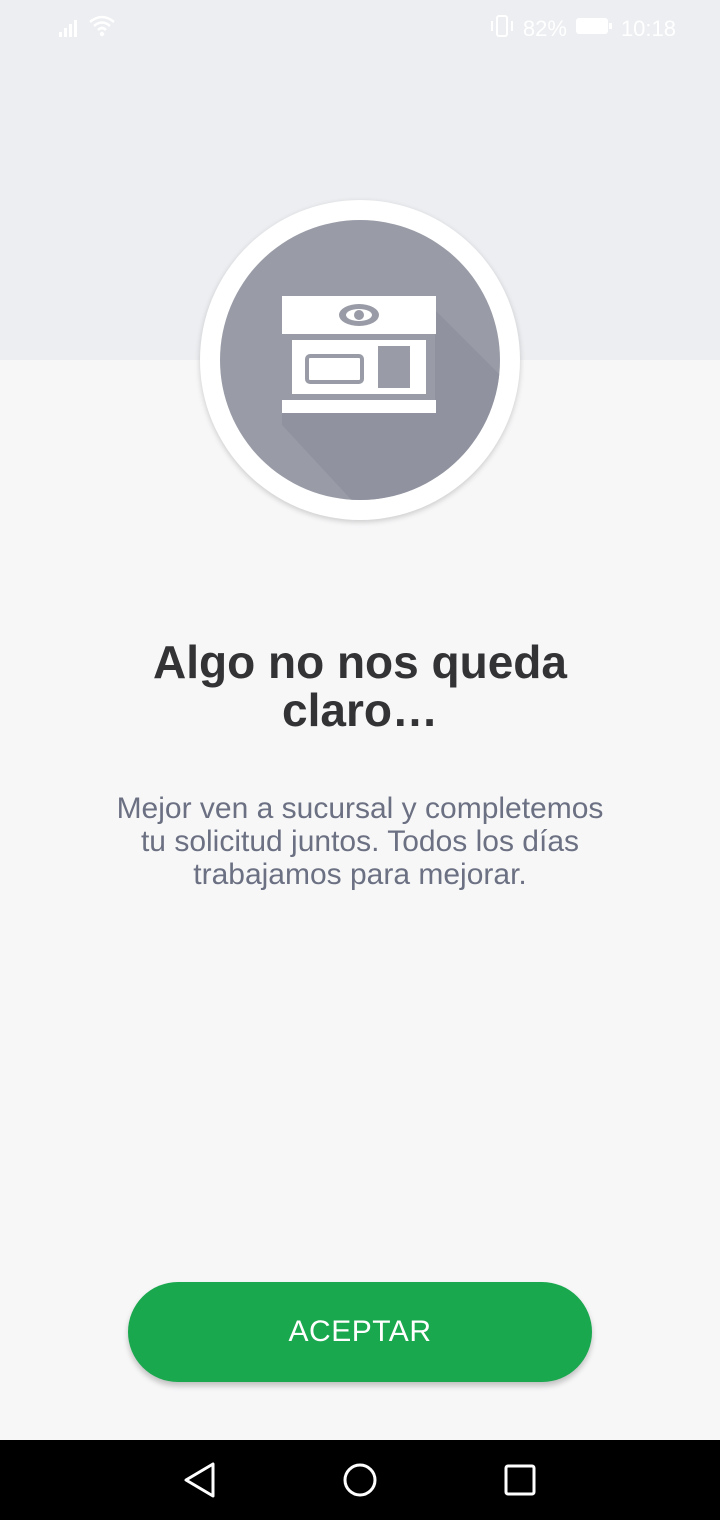 The image size is (720, 1520). I want to click on bank-branch-icon, so click(391, 398).